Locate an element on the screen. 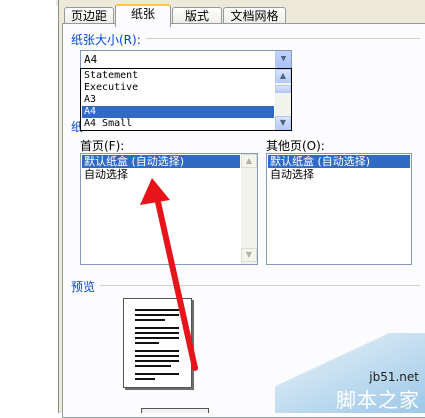 This screenshot has height=418, width=425. left-document-area is located at coordinates (28, 206).